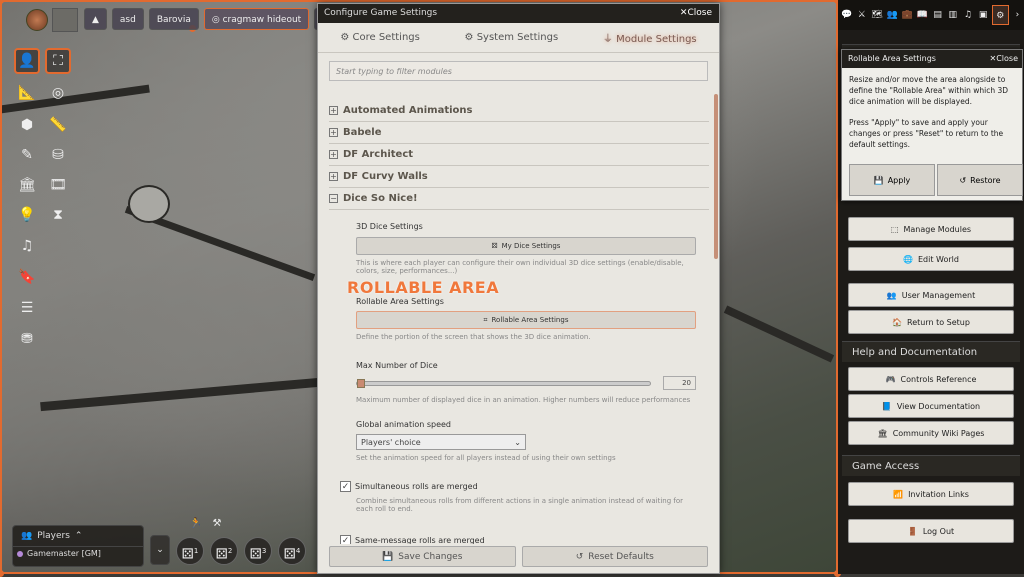  What do you see at coordinates (217, 523) in the screenshot?
I see `tools-icon: ⚒` at bounding box center [217, 523].